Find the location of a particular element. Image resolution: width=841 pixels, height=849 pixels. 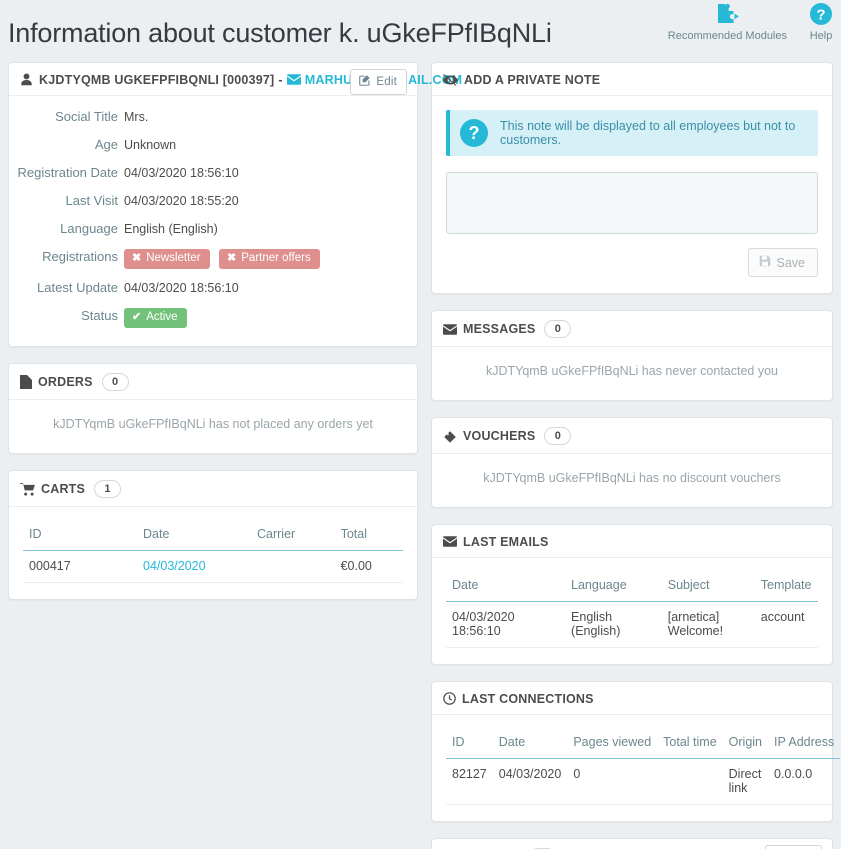

shopping-cart-icon is located at coordinates (27, 489).